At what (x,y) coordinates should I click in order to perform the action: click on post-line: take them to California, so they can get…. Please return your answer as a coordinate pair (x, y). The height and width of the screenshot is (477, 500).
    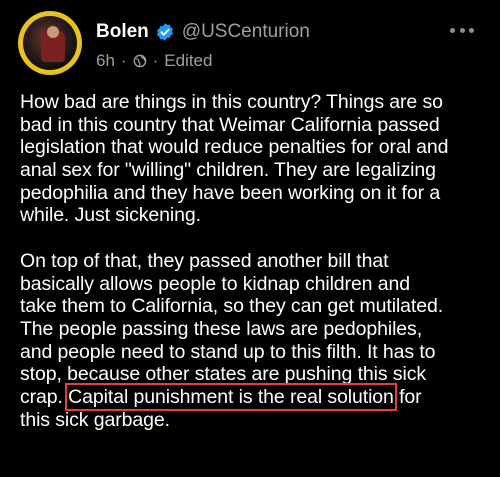
    Looking at the image, I should click on (232, 306).